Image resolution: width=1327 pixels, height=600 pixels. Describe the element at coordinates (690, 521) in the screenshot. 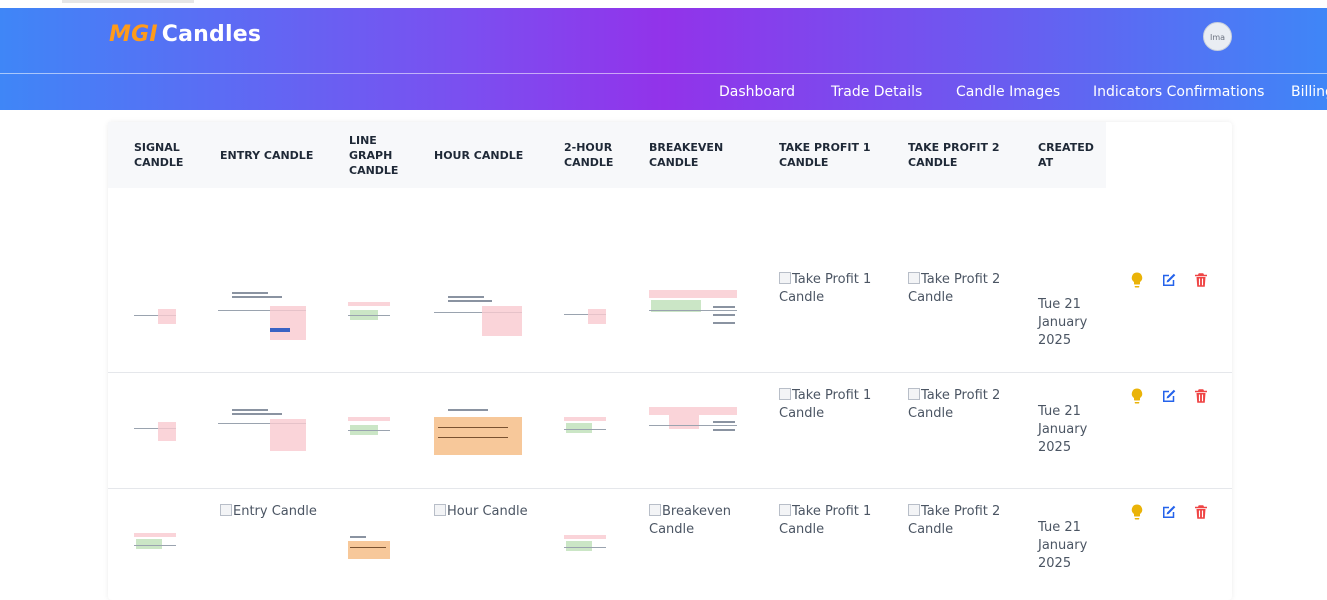

I see `breakeven-candle-image: Breakeven Candle` at that location.